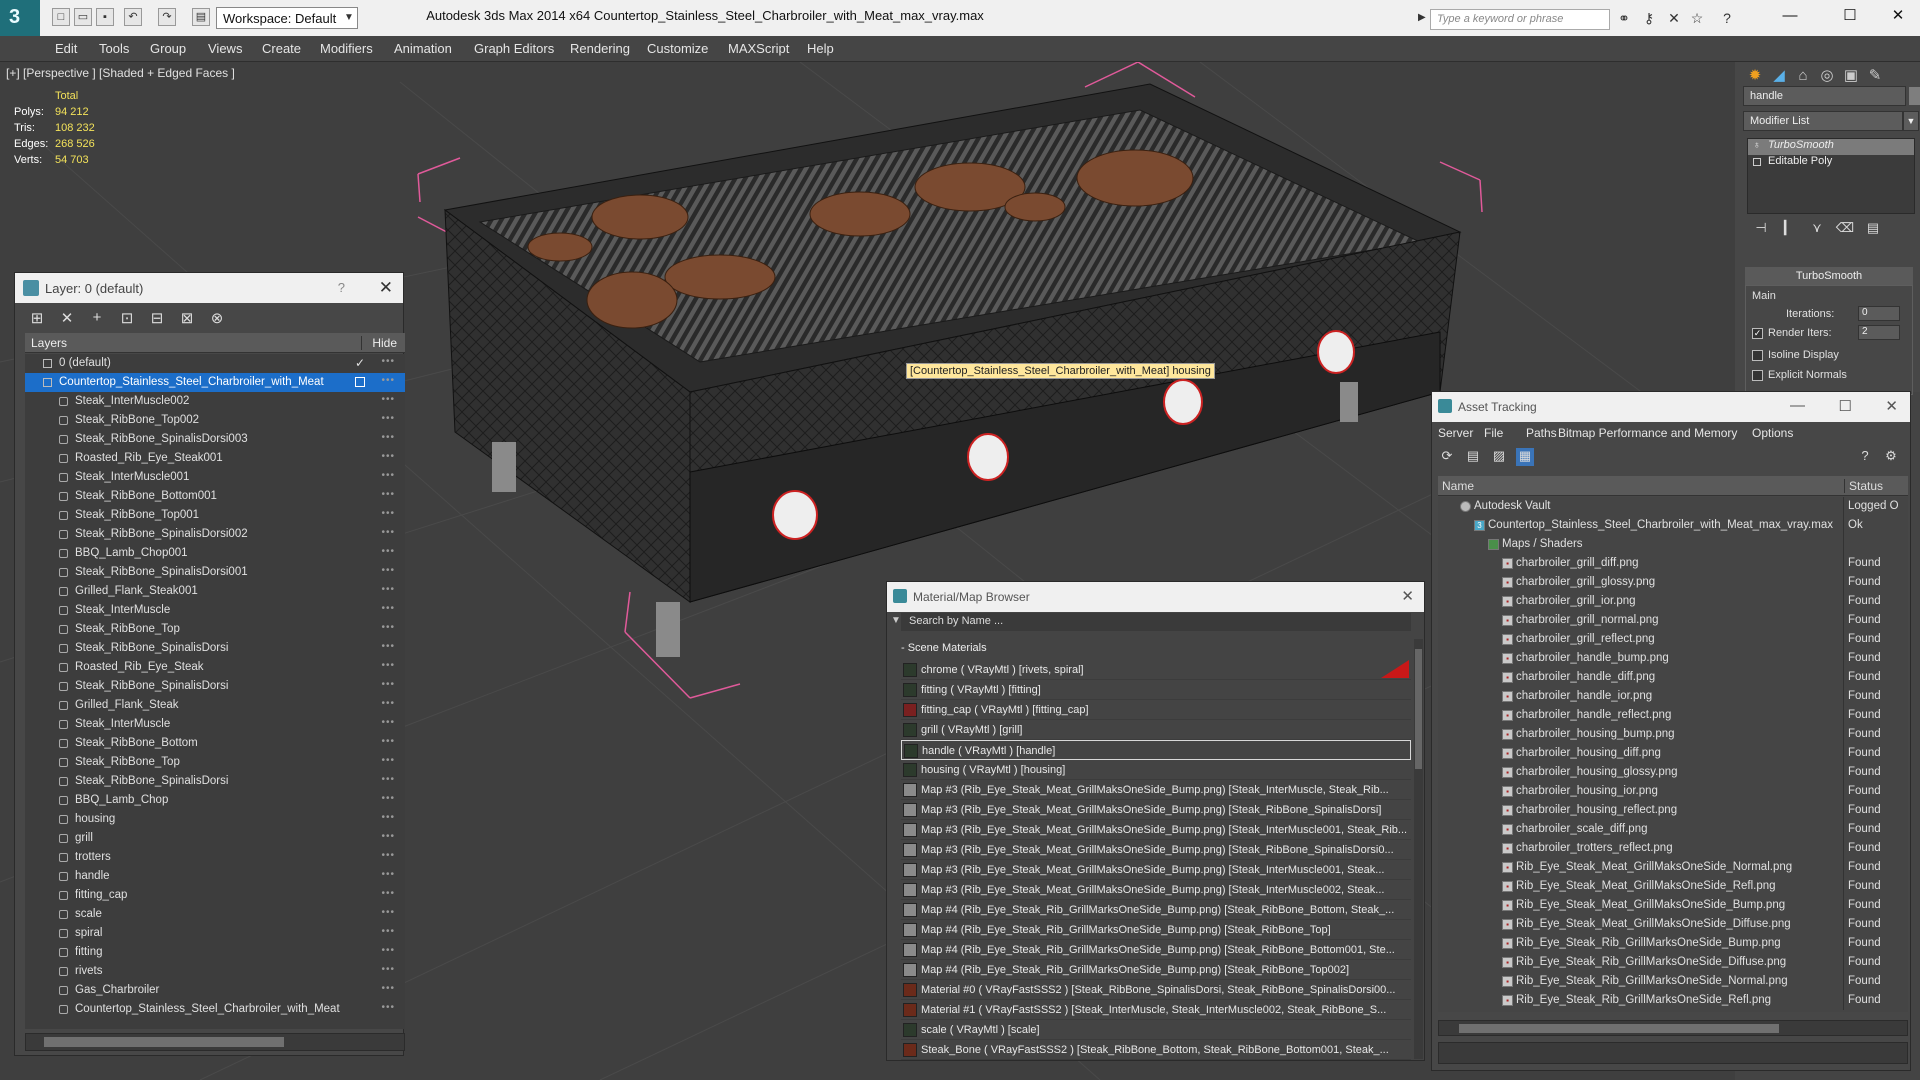  What do you see at coordinates (215, 572) in the screenshot?
I see `layer-object-row: Steak_RibBone_SpinalisDorsi001 •••` at bounding box center [215, 572].